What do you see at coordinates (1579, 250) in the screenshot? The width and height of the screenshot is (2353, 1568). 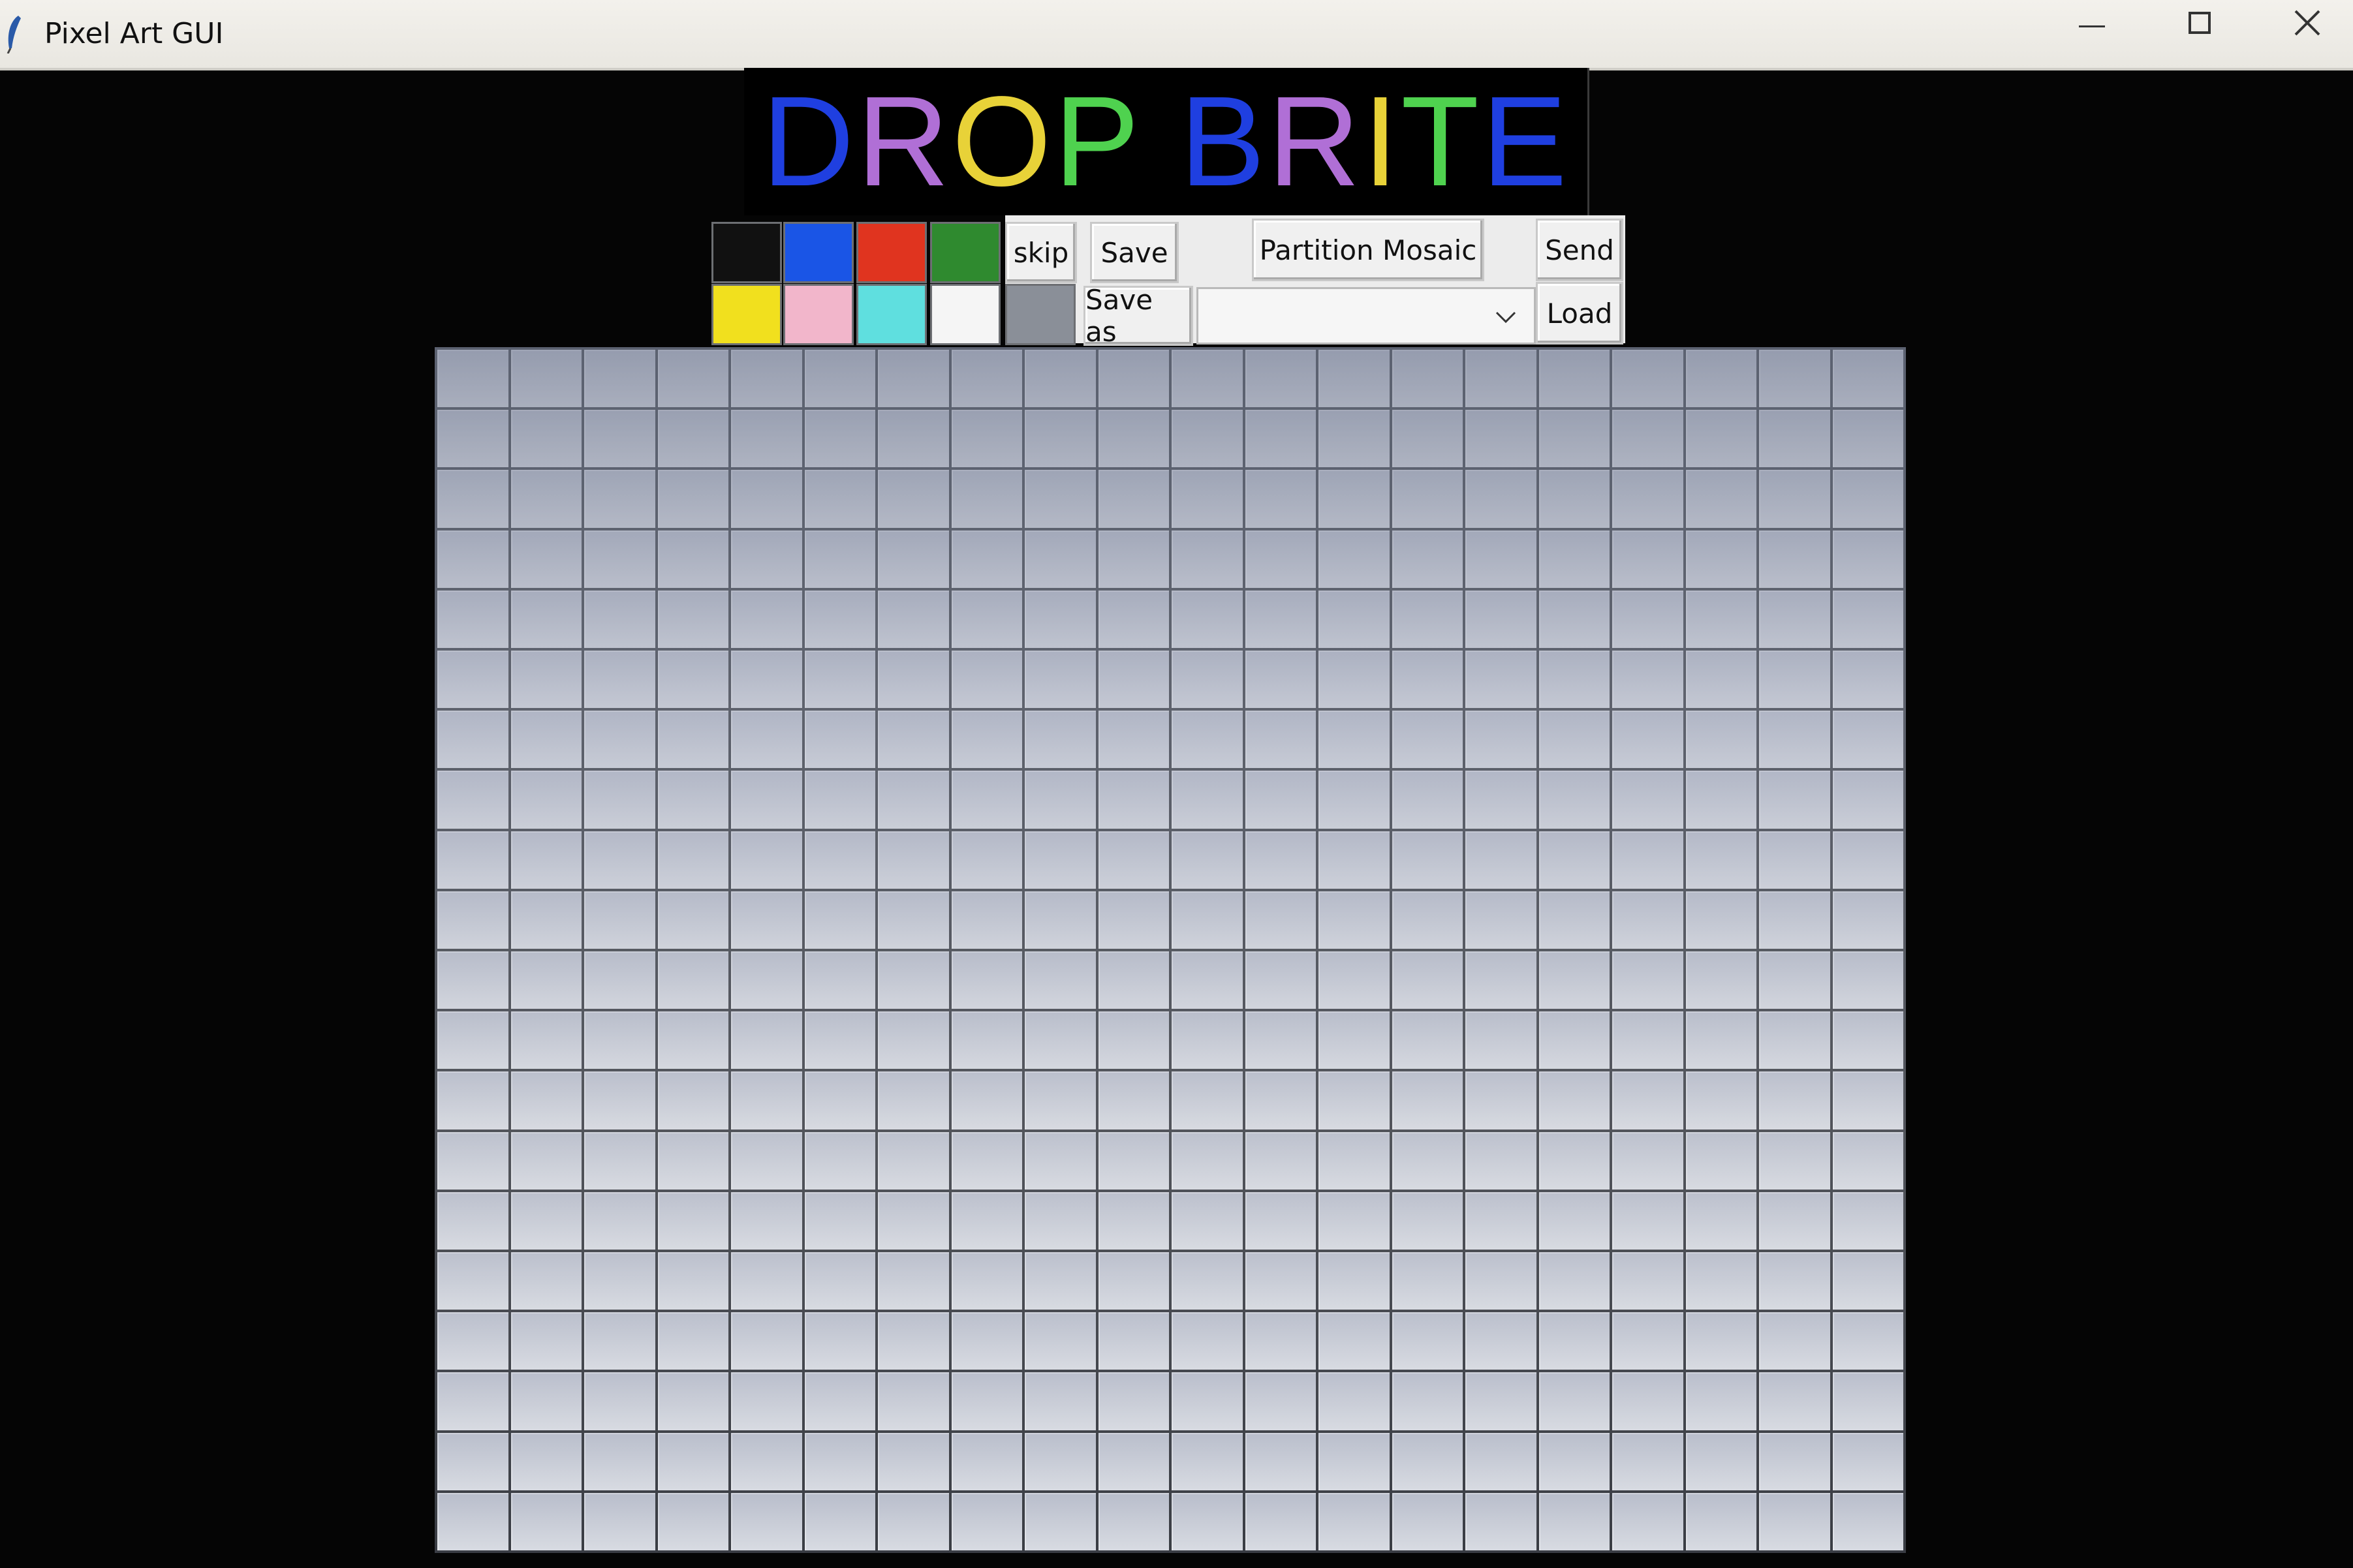 I see `send-button: Send` at bounding box center [1579, 250].